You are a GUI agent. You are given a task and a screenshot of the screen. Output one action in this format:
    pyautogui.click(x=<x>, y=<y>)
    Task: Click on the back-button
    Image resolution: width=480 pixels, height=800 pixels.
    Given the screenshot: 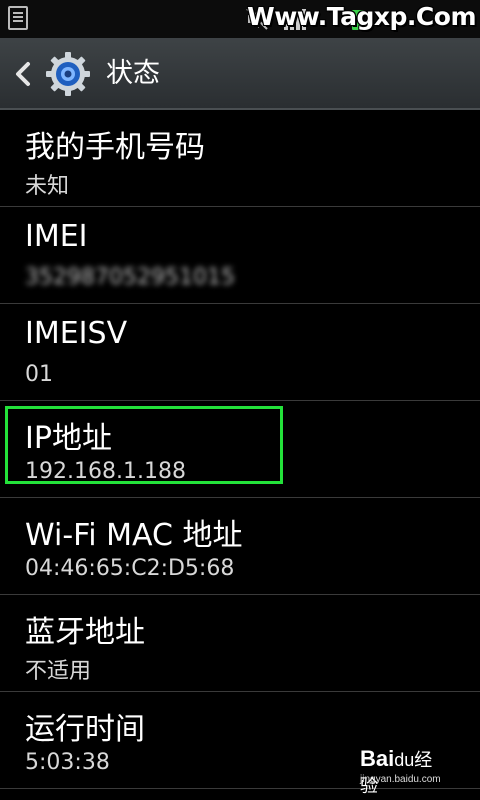 What is the action you would take?
    pyautogui.click(x=23, y=74)
    